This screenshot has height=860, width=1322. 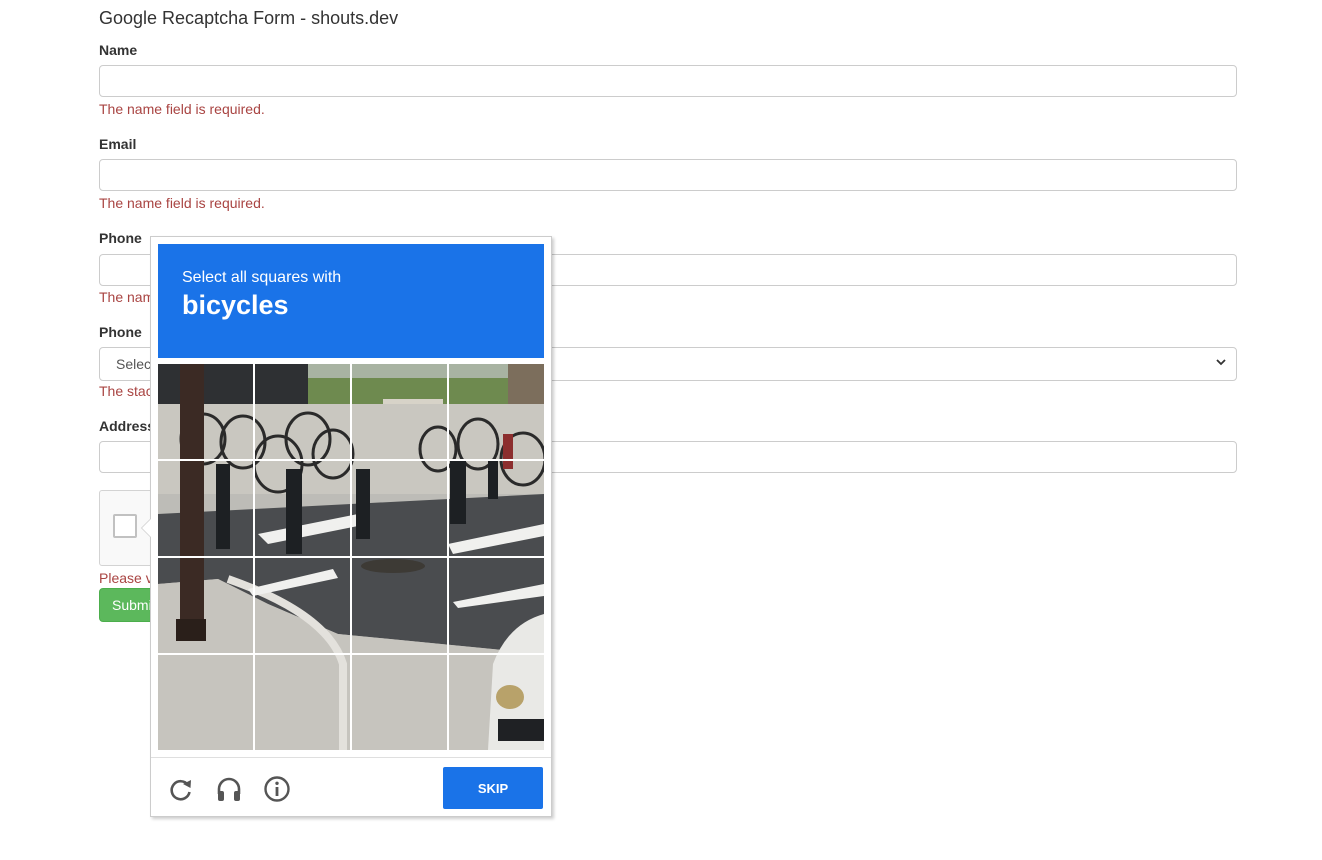 What do you see at coordinates (182, 203) in the screenshot?
I see `email-error: The name field is required.` at bounding box center [182, 203].